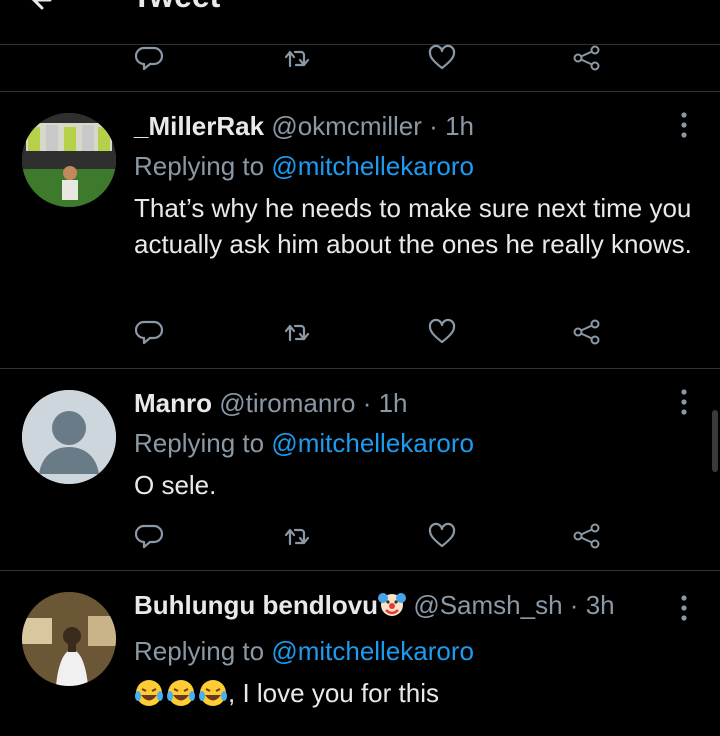  Describe the element at coordinates (176, 7) in the screenshot. I see `page-title: Tweet` at that location.